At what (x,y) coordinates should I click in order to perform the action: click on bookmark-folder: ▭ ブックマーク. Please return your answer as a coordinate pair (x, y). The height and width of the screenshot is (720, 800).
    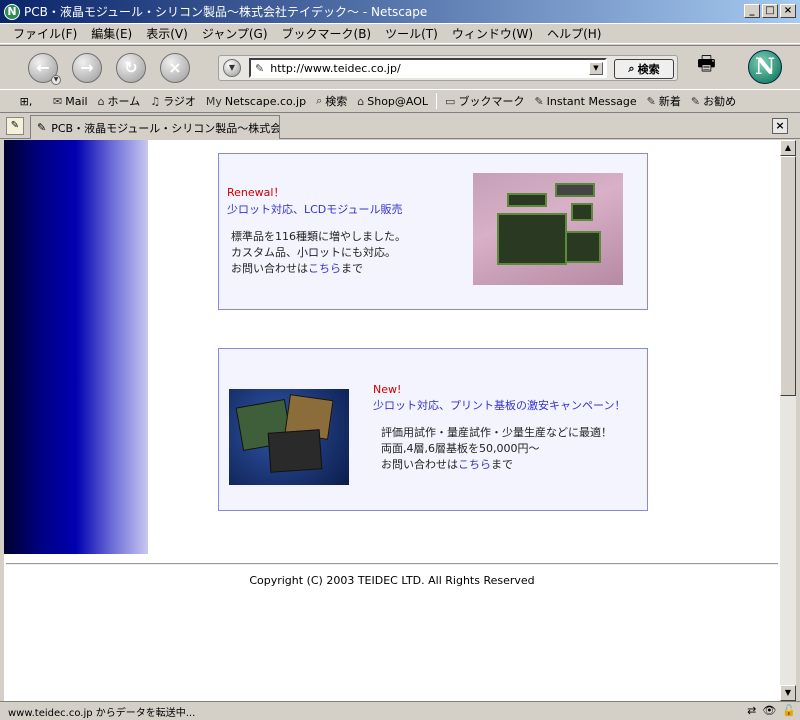
    Looking at the image, I should click on (484, 101).